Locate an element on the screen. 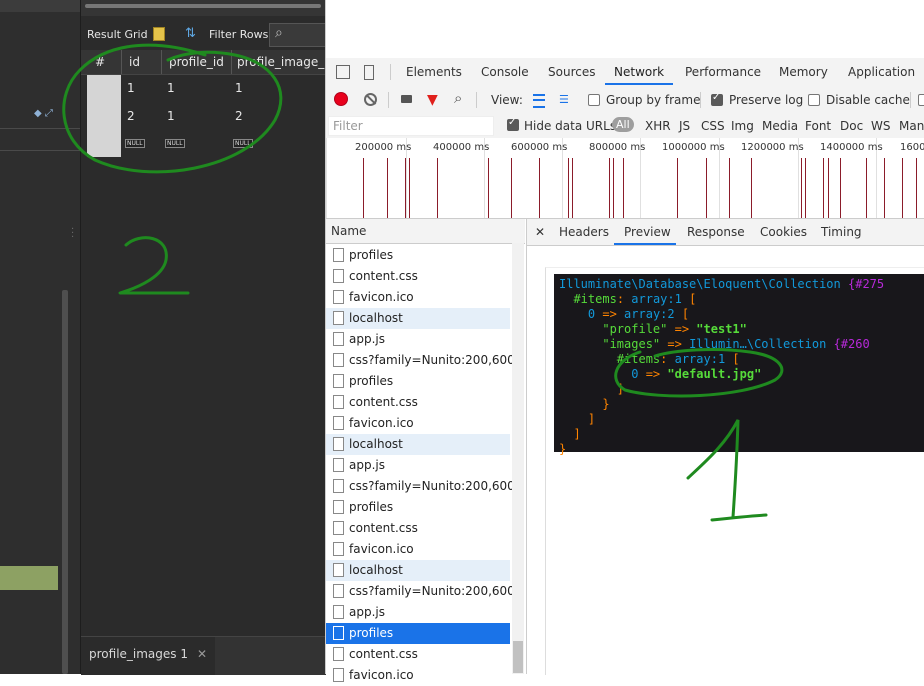 The width and height of the screenshot is (924, 686). tab-network: Network is located at coordinates (639, 72).